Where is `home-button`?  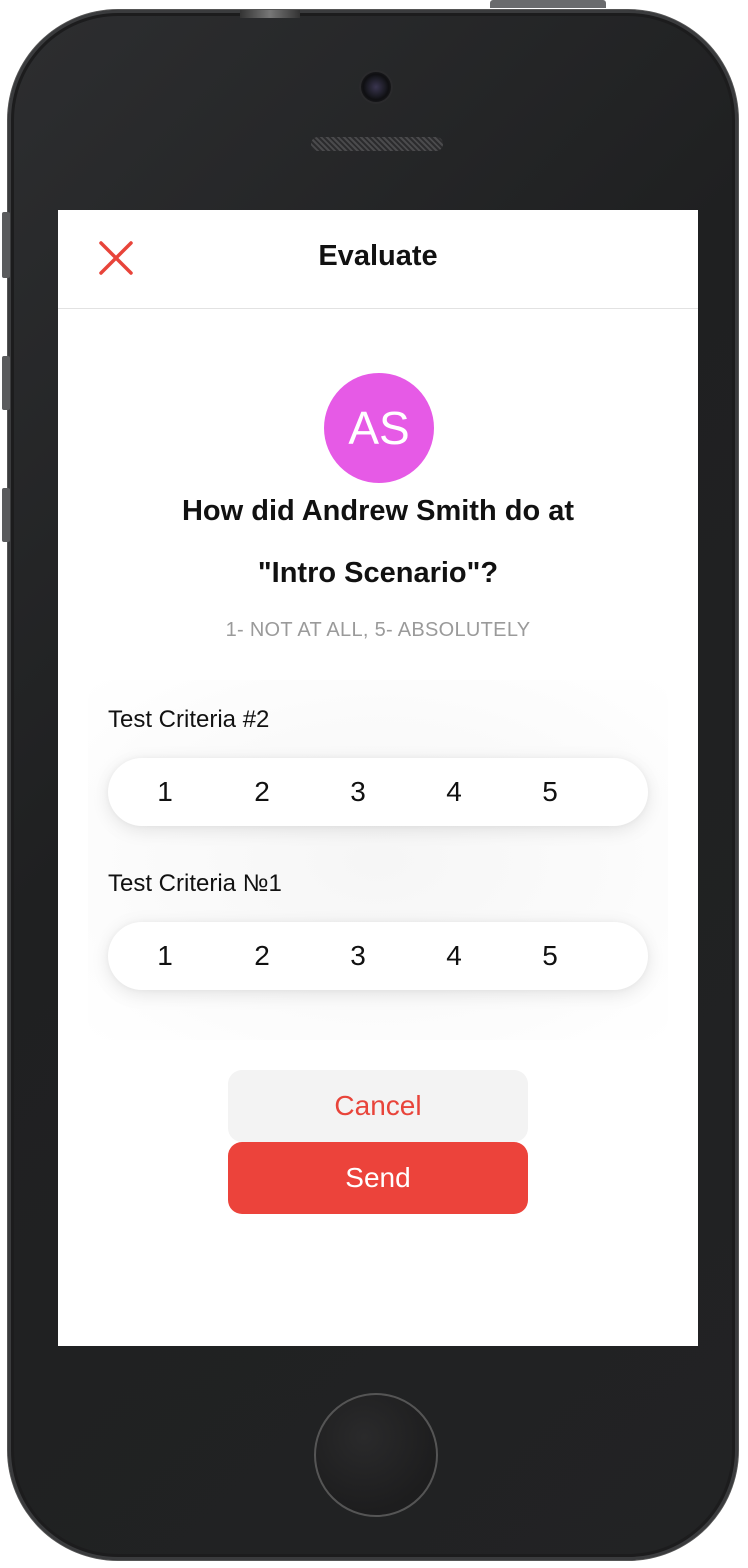 home-button is located at coordinates (376, 1455).